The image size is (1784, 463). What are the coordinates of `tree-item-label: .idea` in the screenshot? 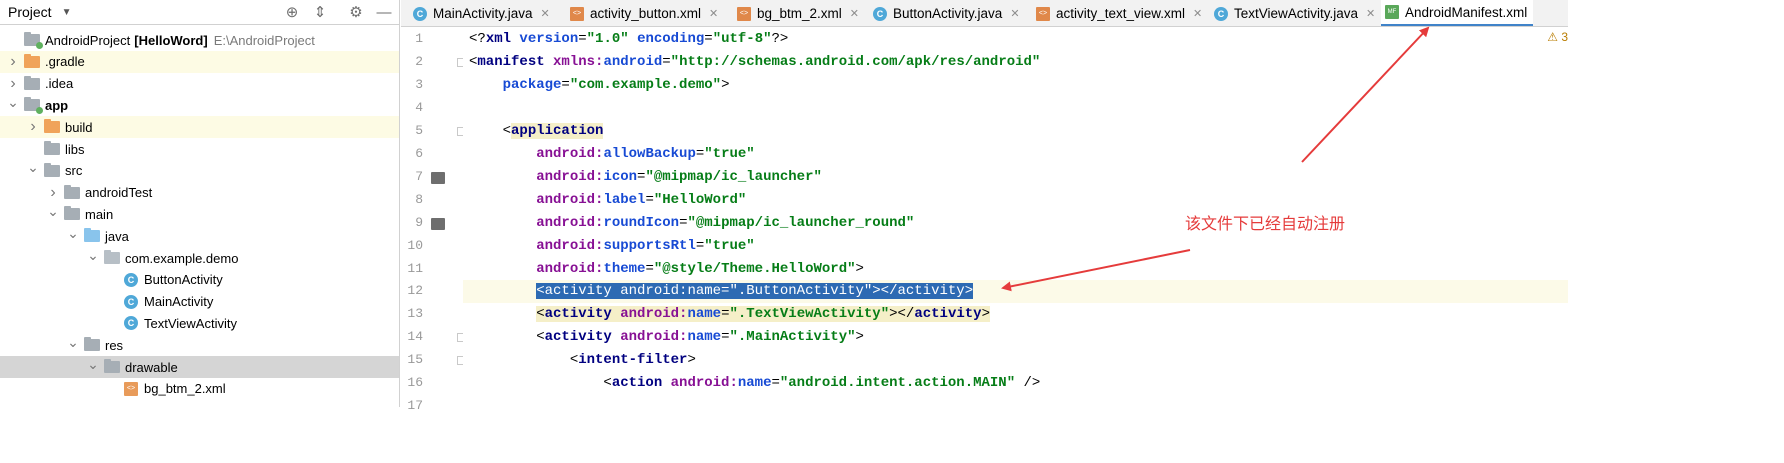 It's located at (59, 84).